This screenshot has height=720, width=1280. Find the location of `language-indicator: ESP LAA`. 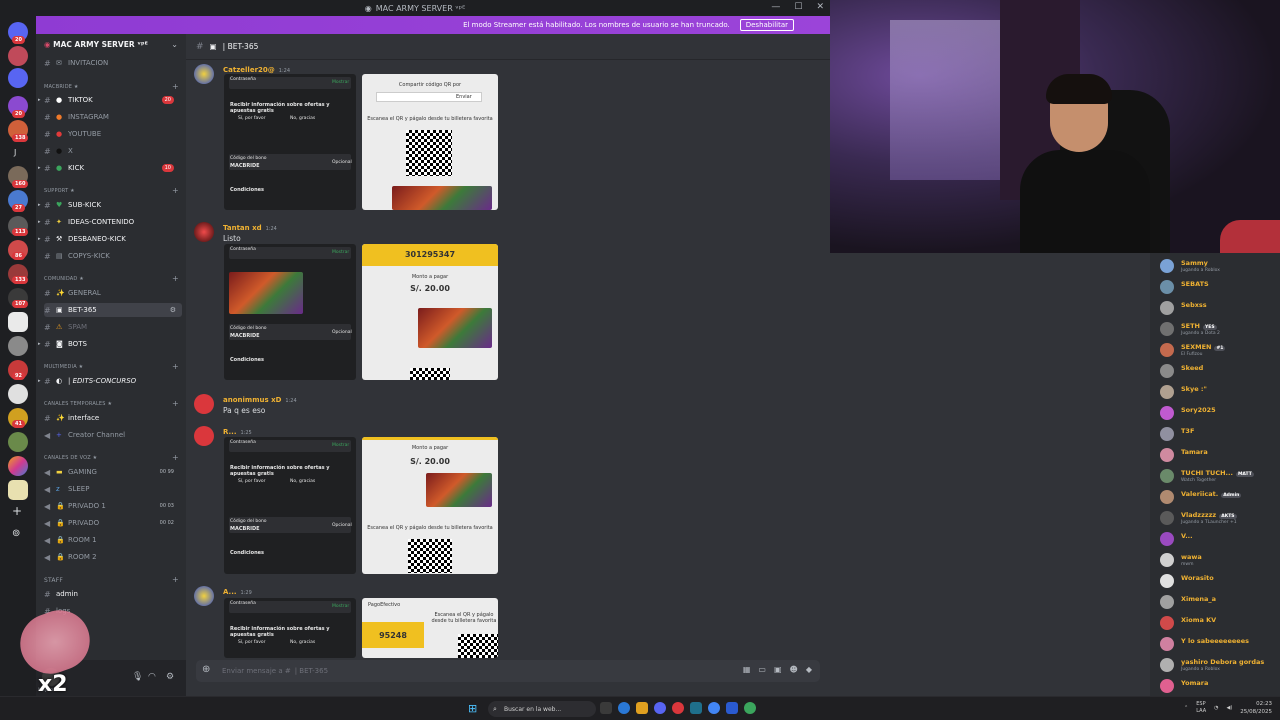

language-indicator: ESP LAA is located at coordinates (1201, 708).